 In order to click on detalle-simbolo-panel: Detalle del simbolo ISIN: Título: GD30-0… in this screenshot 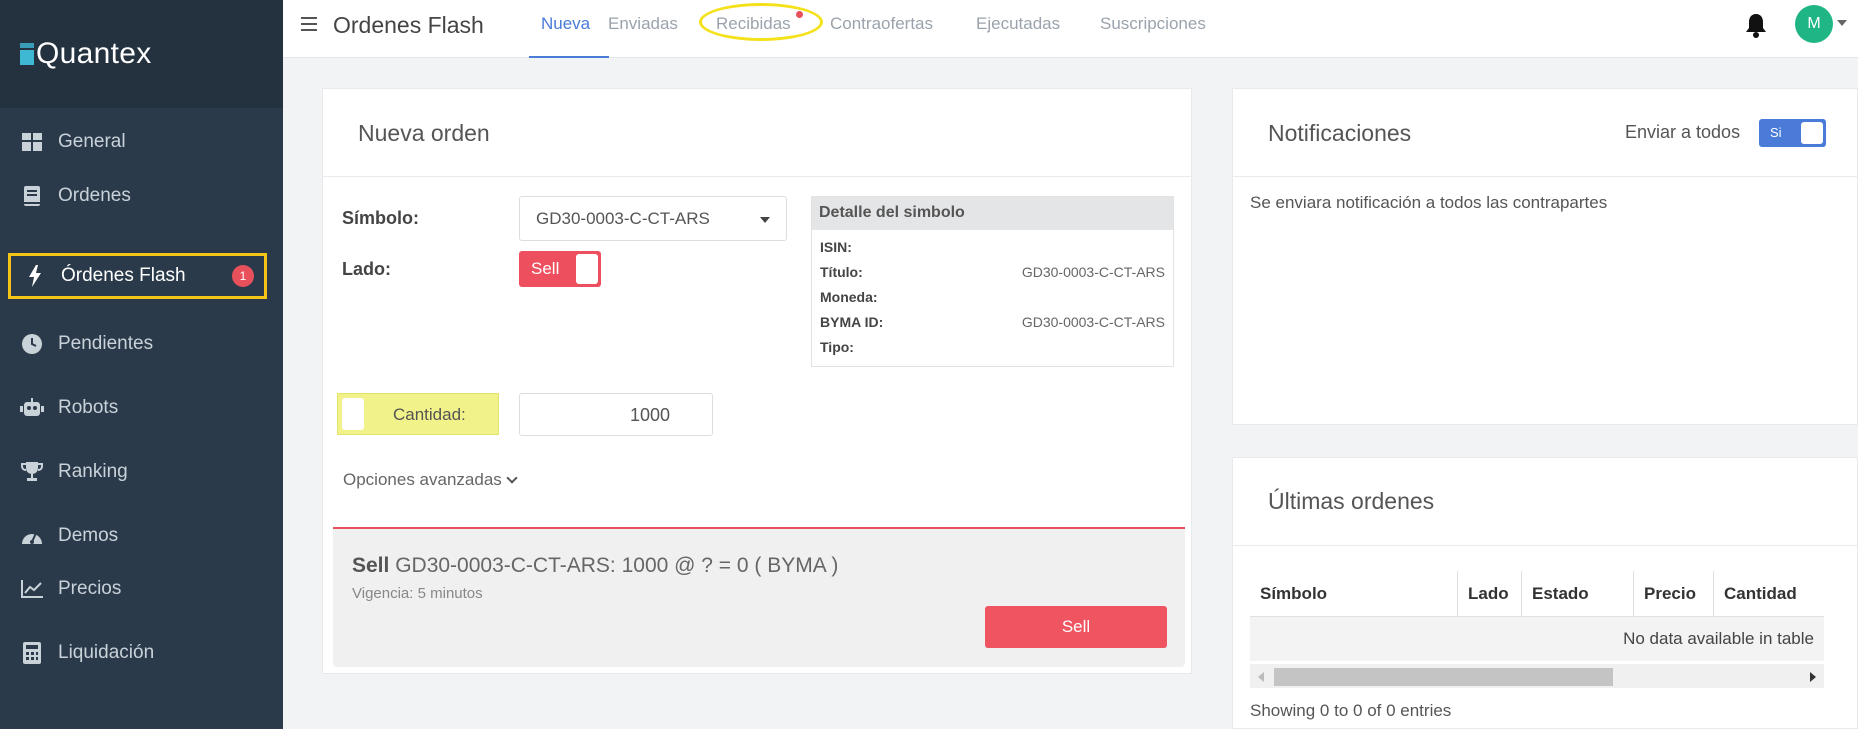, I will do `click(992, 281)`.